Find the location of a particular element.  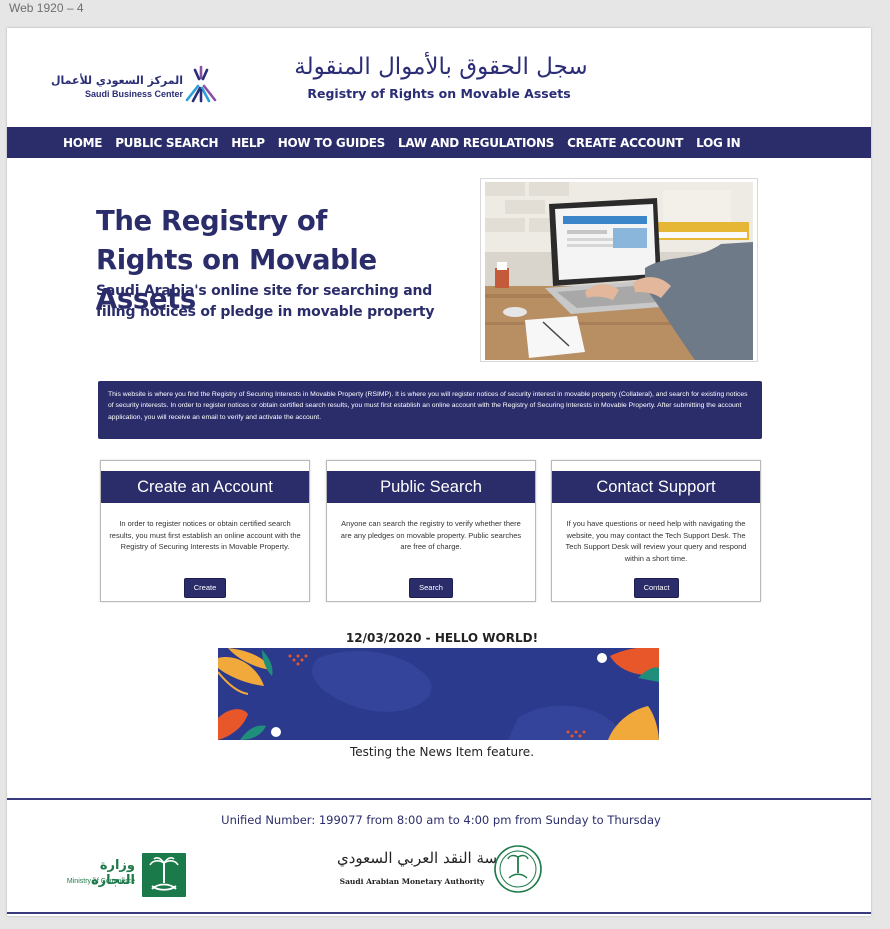

nav-item-law-and-regulations: LAW AND REGULATIONS is located at coordinates (476, 143).